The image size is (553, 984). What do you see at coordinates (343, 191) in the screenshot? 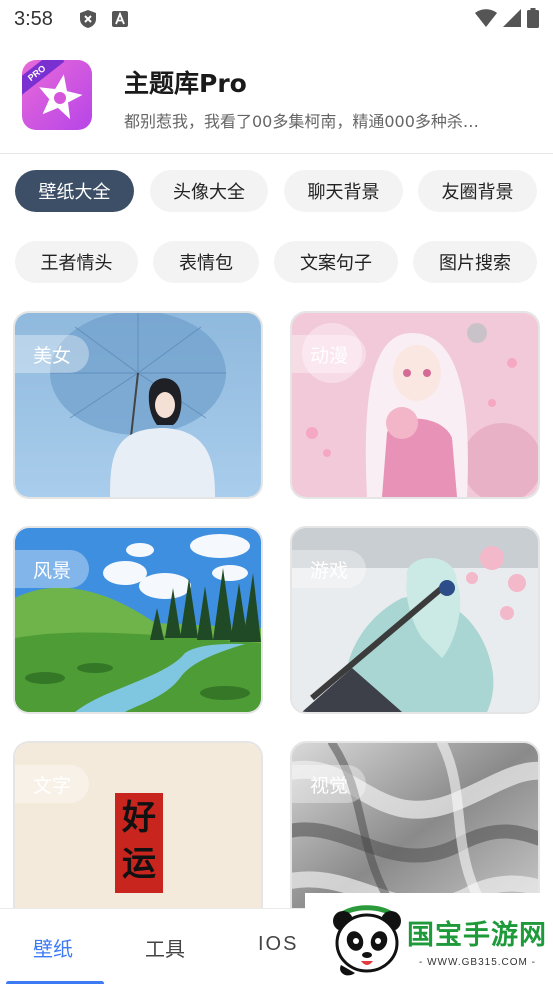
I see `chip-chat-background: 聊天背景` at bounding box center [343, 191].